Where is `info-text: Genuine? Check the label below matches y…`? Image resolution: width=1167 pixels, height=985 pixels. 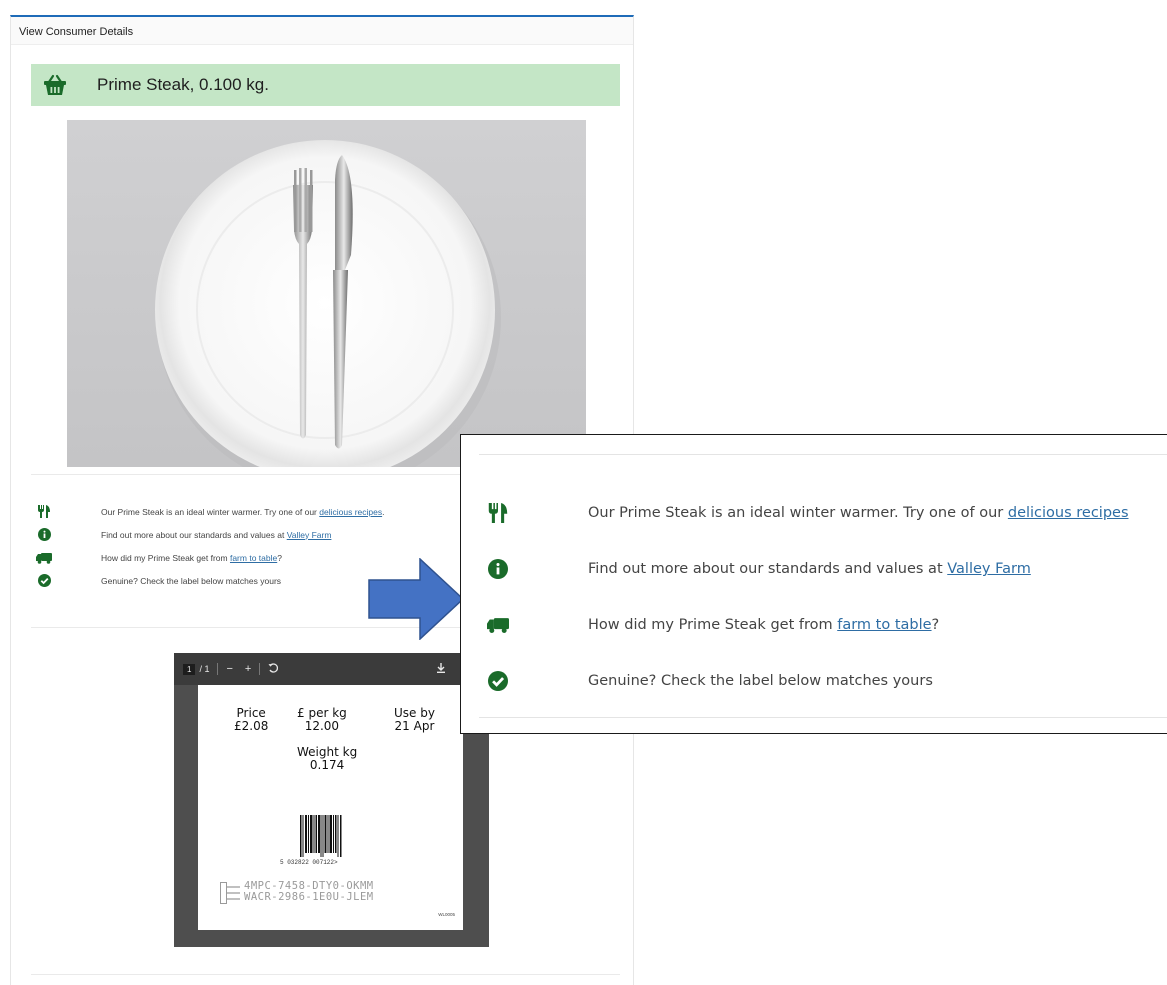
info-text: Genuine? Check the label below matches y… is located at coordinates (191, 580).